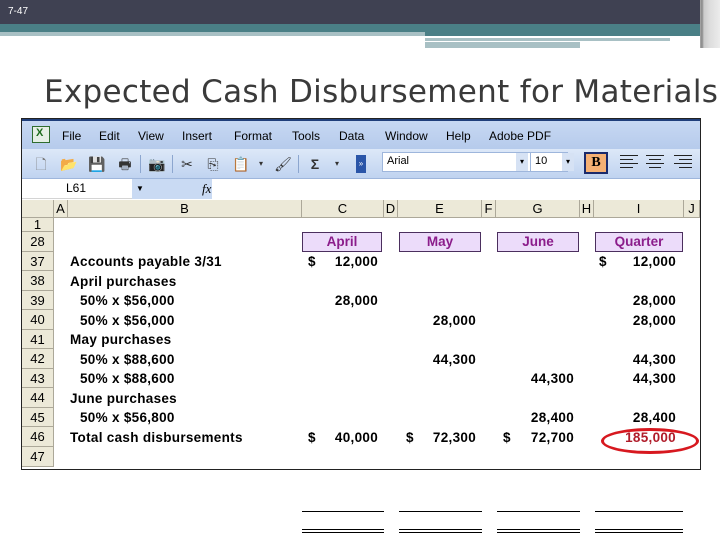  Describe the element at coordinates (635, 417) in the screenshot. I see `cell-quarter: 28,400` at that location.